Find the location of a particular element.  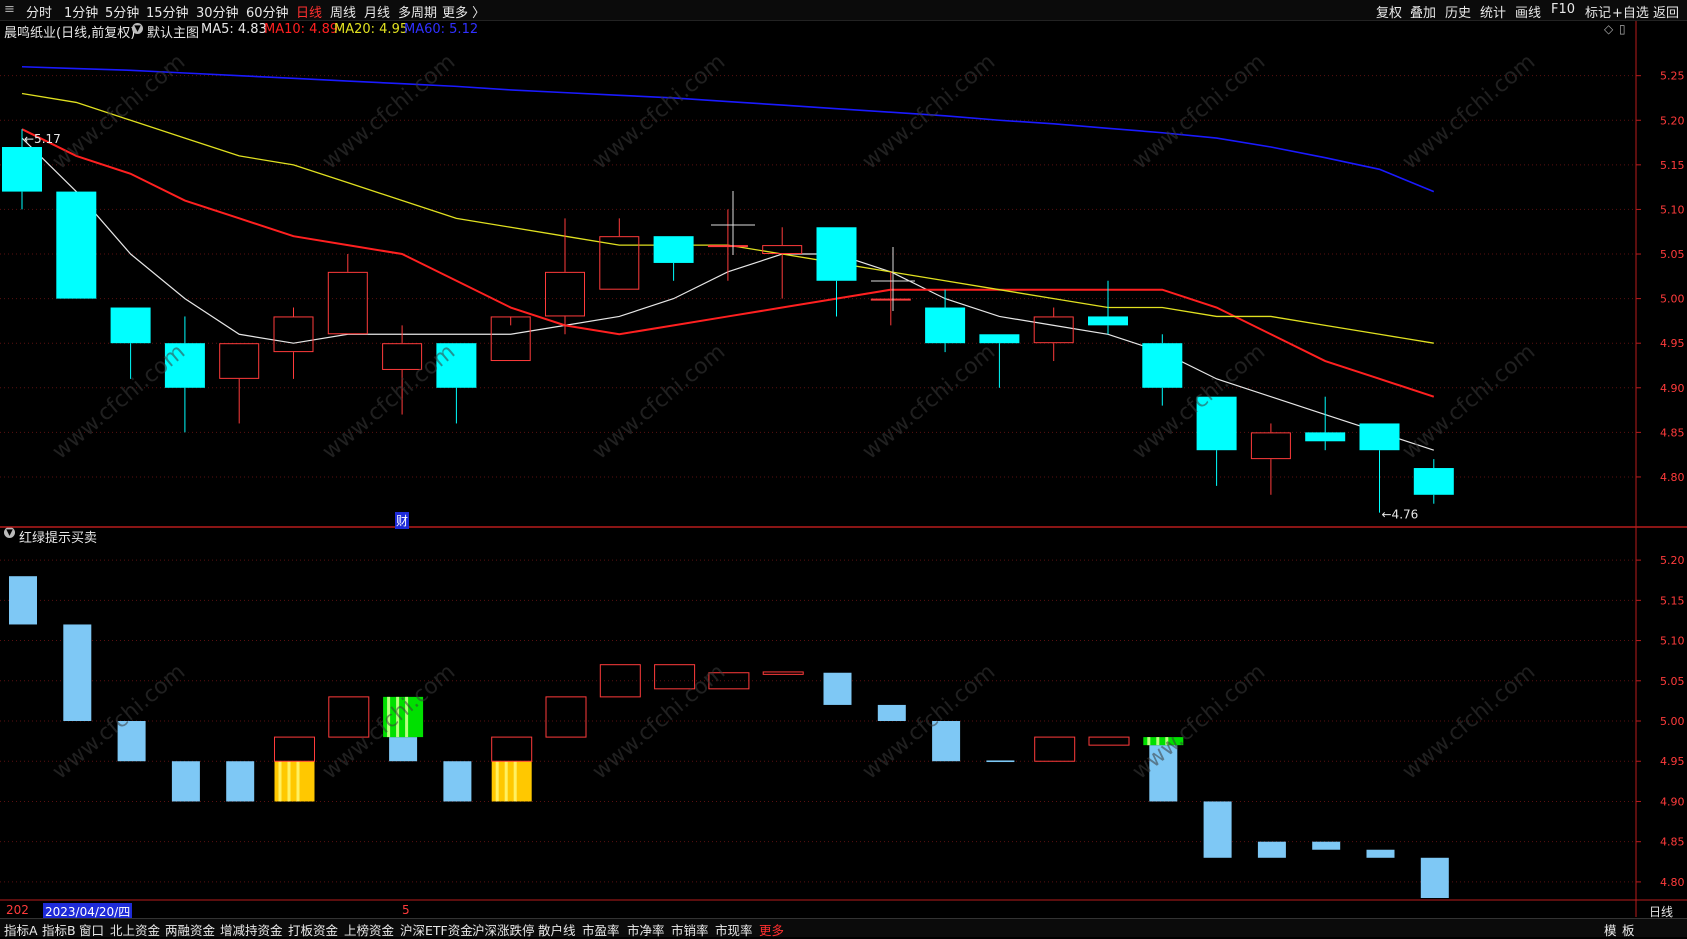

main-tick-label-9: 5.25 is located at coordinates (1672, 76).